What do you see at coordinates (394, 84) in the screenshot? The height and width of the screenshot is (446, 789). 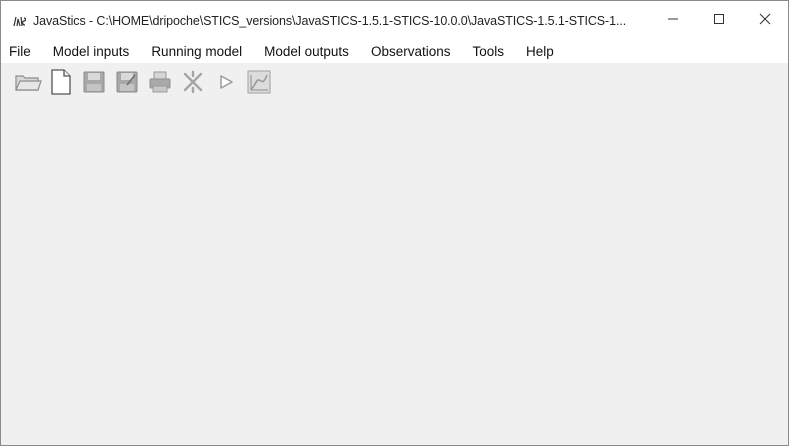 I see `toolbar` at bounding box center [394, 84].